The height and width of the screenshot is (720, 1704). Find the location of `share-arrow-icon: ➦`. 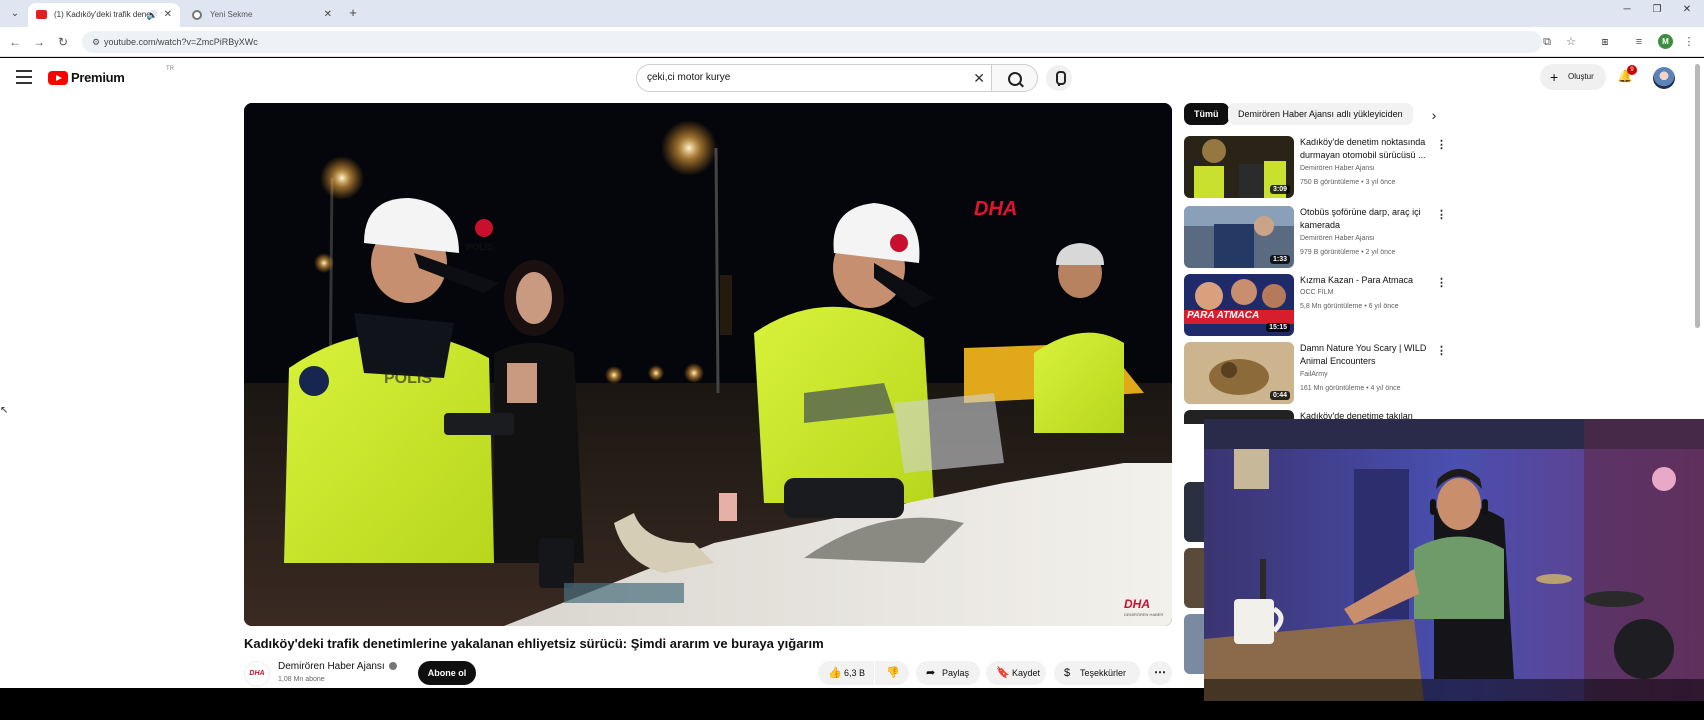

share-arrow-icon: ➦ is located at coordinates (931, 673).